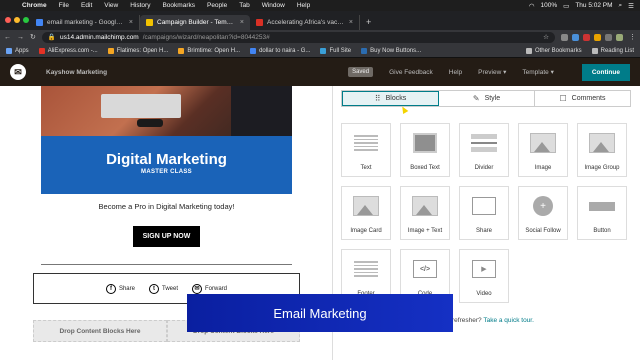 The image size is (640, 360). Describe the element at coordinates (76, 72) in the screenshot. I see `campaign-name: Kayshow Marketing` at that location.